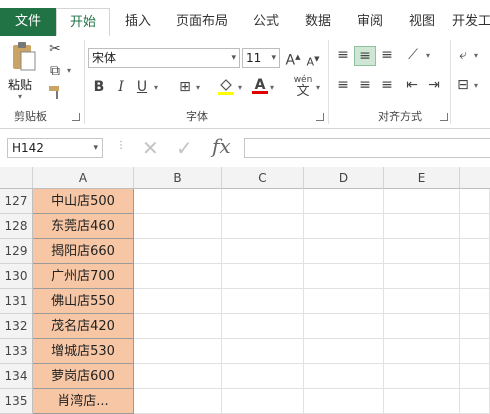 The image size is (490, 414). Describe the element at coordinates (387, 55) in the screenshot. I see `align-bottom-icon: ≡` at that location.